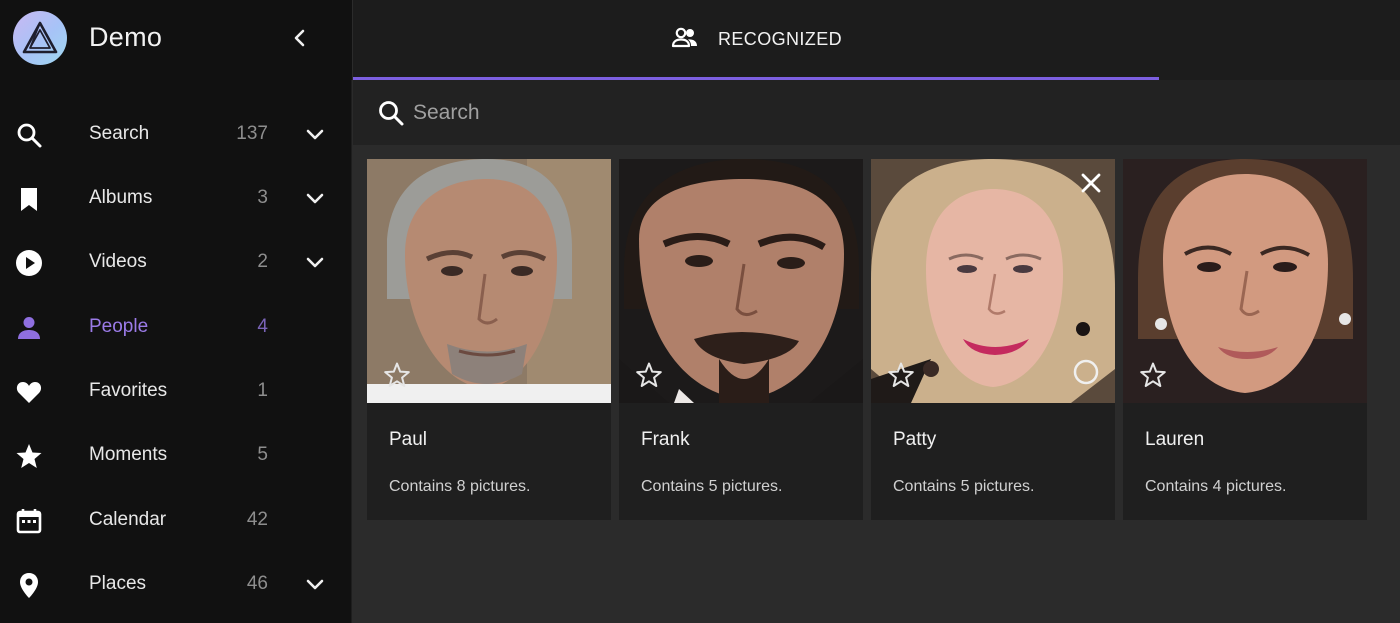 This screenshot has width=1400, height=623. I want to click on person-card: Frank Contains 5 pictures., so click(741, 339).